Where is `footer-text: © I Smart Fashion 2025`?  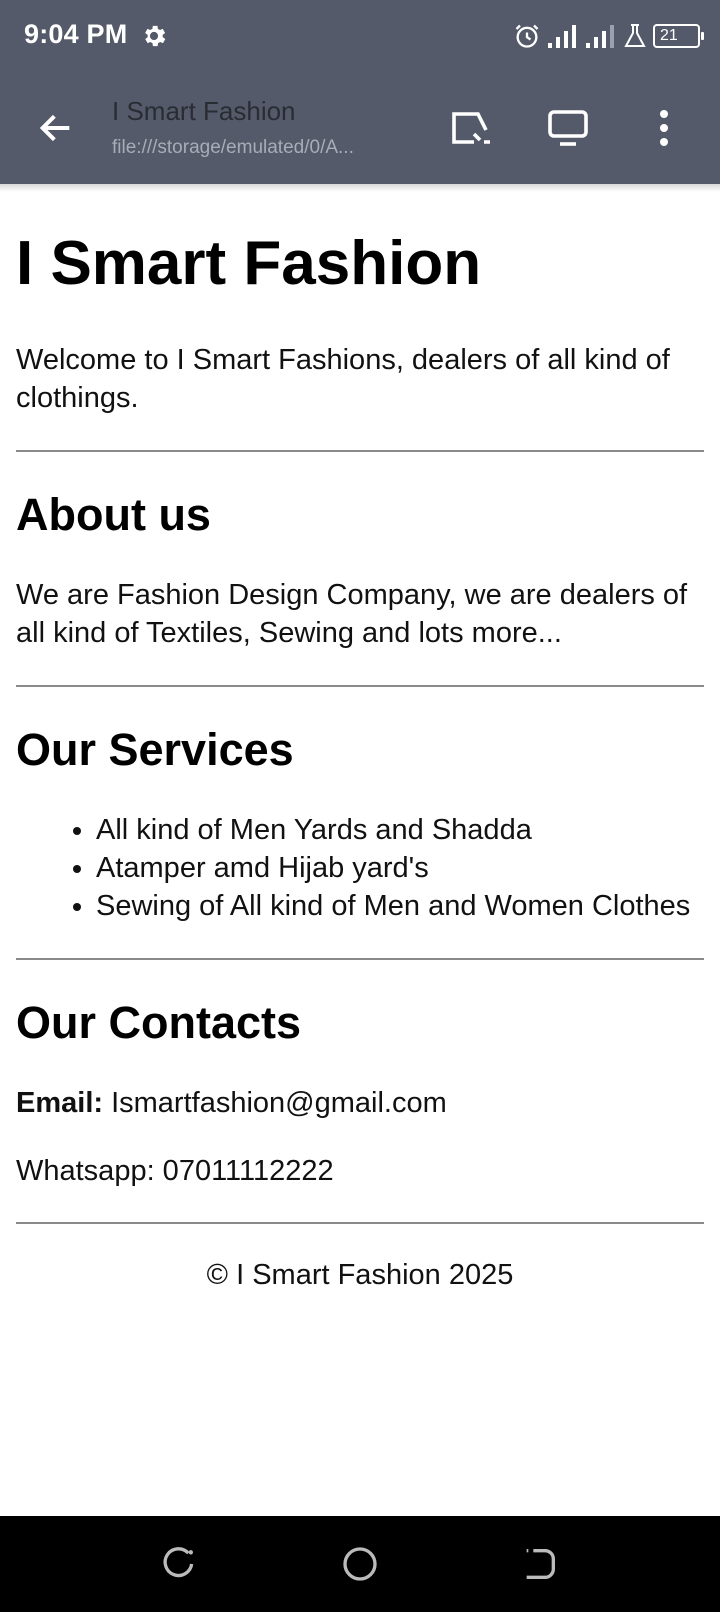 footer-text: © I Smart Fashion 2025 is located at coordinates (360, 1275).